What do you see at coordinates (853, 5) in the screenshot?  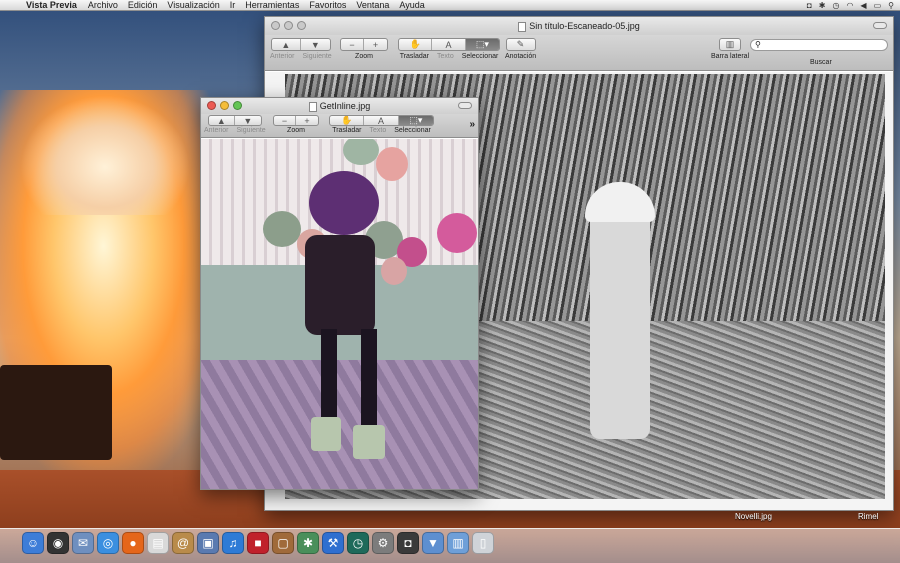 I see `menu-extras: ◘ ✱ ◷ ◠ ◀ ▭ ⚲` at bounding box center [853, 5].